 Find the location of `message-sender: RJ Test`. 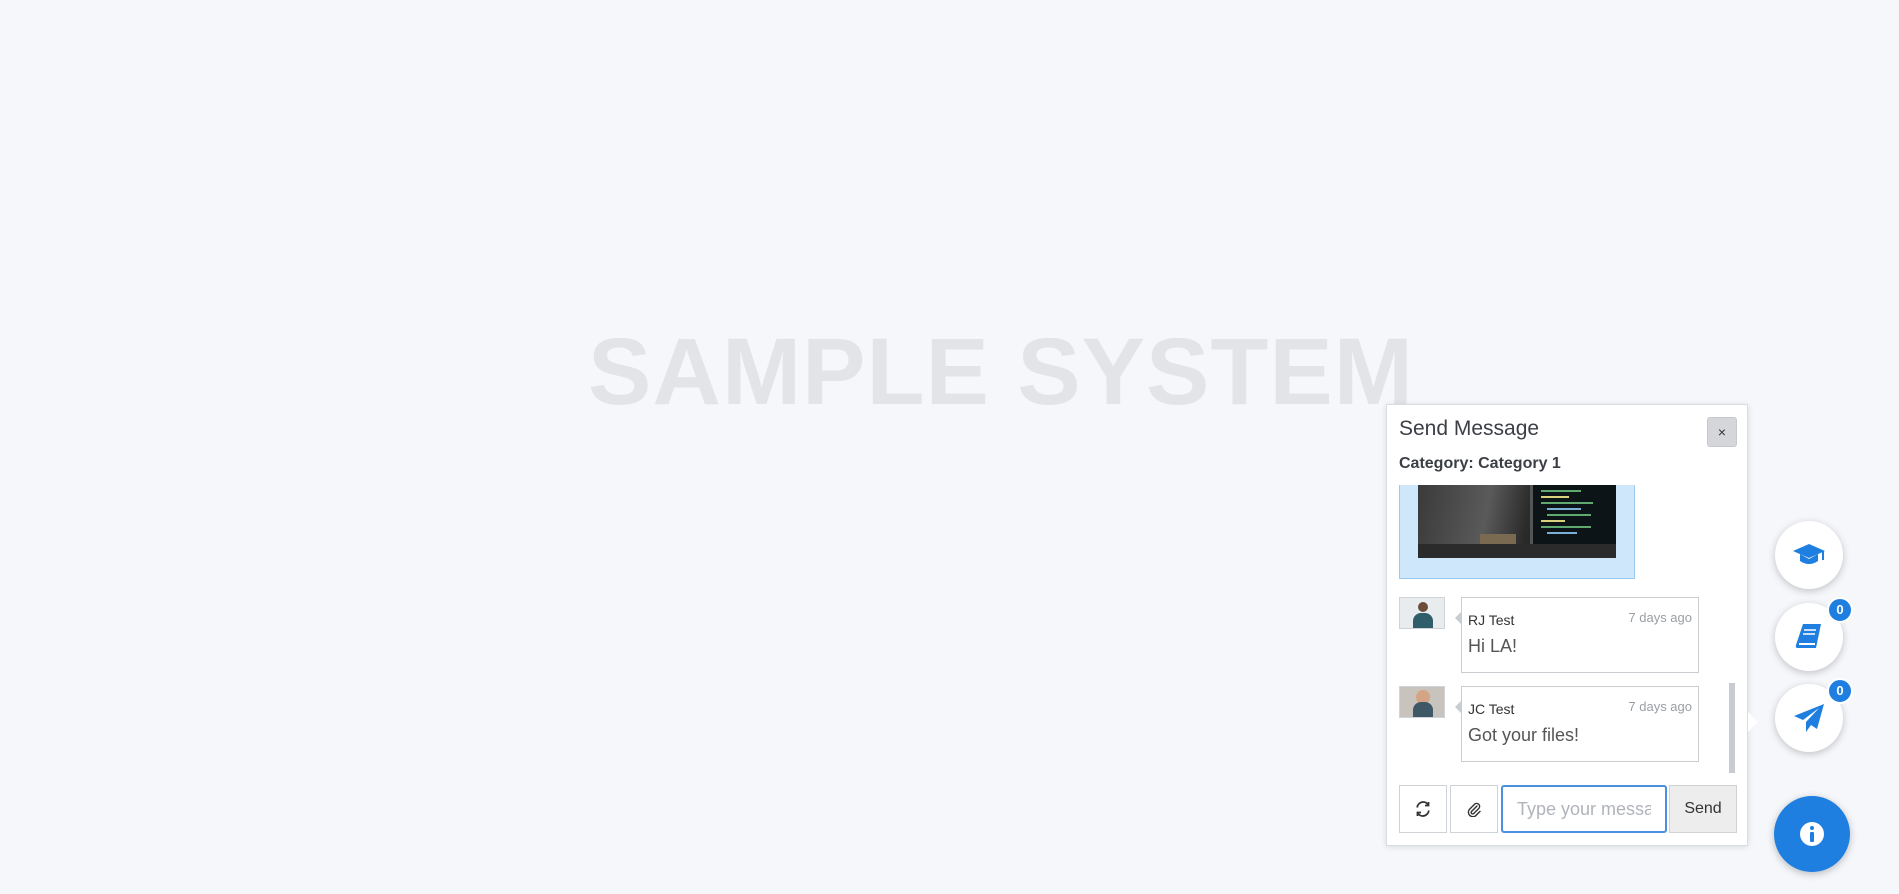

message-sender: RJ Test is located at coordinates (1491, 620).